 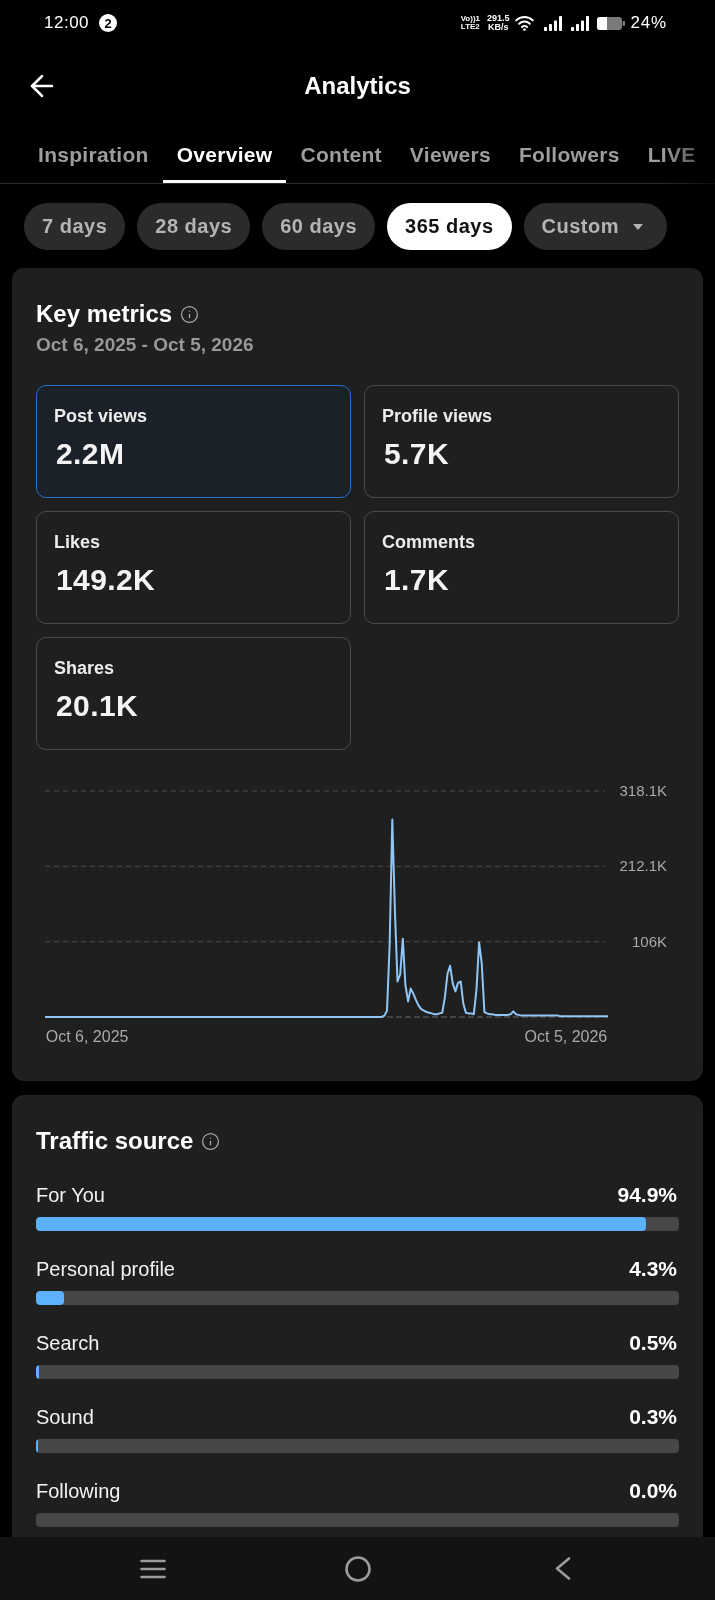 I want to click on date-range-chip: 28 days, so click(x=194, y=226).